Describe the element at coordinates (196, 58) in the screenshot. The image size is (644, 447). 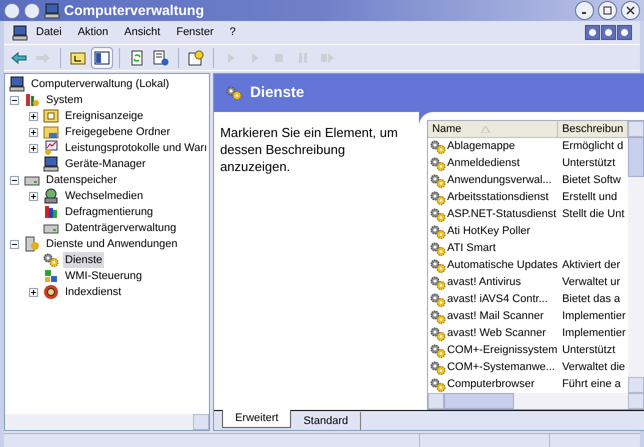
I see `help-icon` at that location.